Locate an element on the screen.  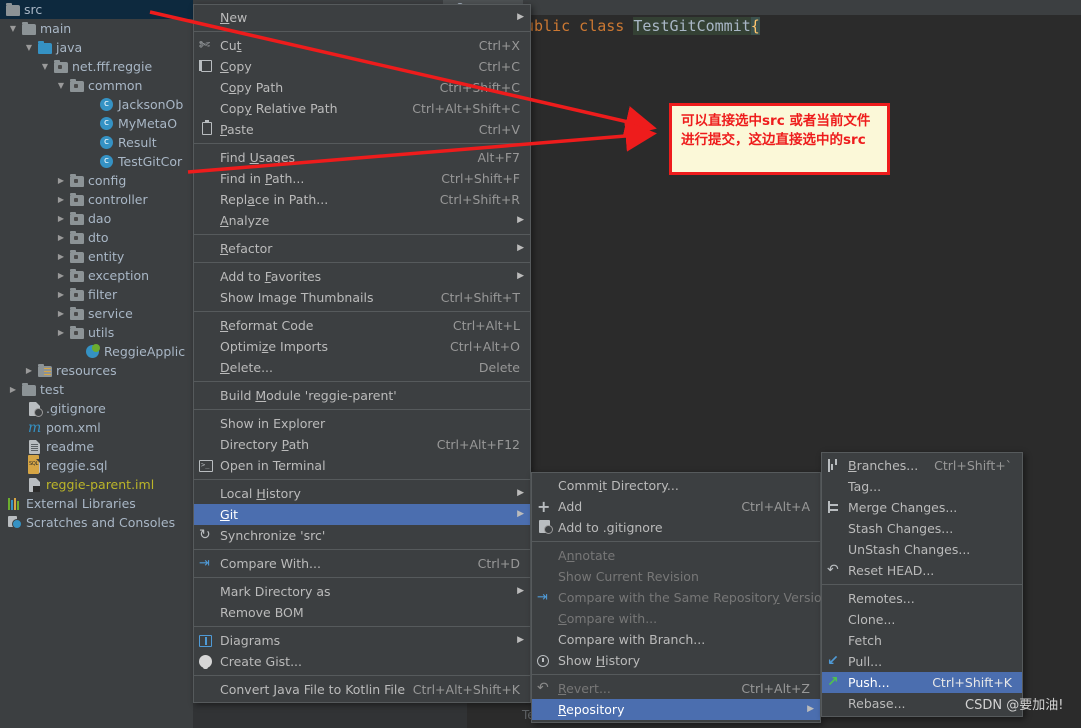
menu-item-push: ↗ Push... Ctrl+Shift+K is located at coordinates (922, 682).